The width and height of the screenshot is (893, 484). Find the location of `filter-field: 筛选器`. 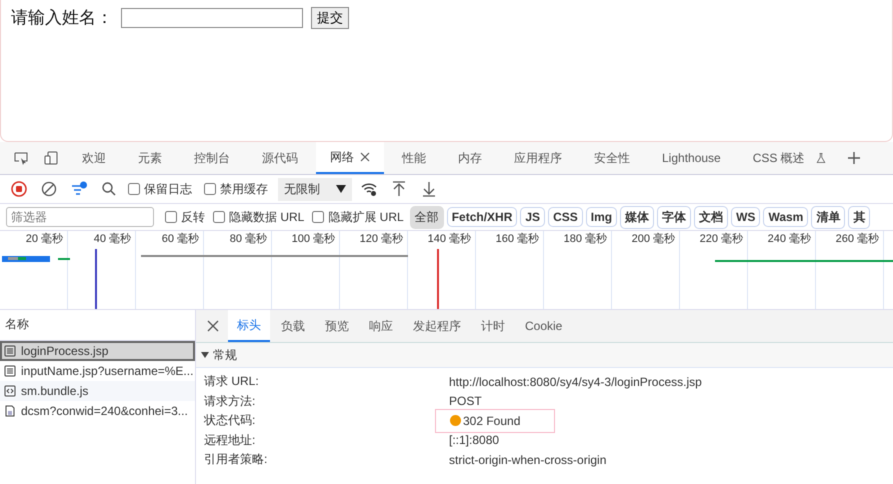

filter-field: 筛选器 is located at coordinates (80, 217).